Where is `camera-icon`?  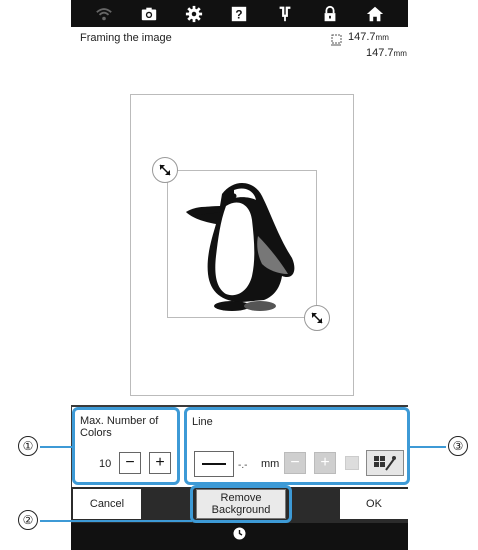
camera-icon is located at coordinates (149, 14).